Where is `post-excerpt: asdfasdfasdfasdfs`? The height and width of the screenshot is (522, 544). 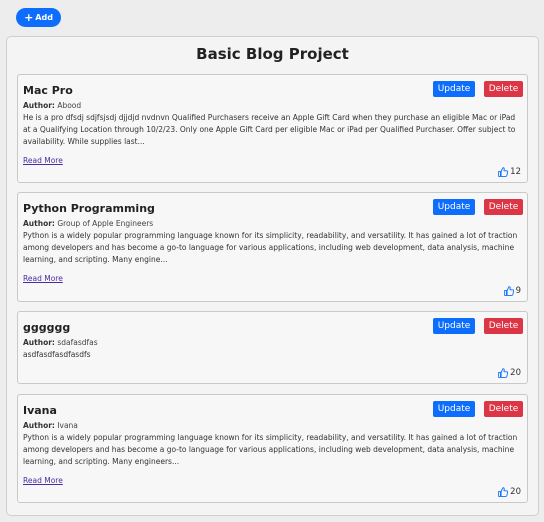
post-excerpt: asdfasdfasdfasdfs is located at coordinates (57, 354).